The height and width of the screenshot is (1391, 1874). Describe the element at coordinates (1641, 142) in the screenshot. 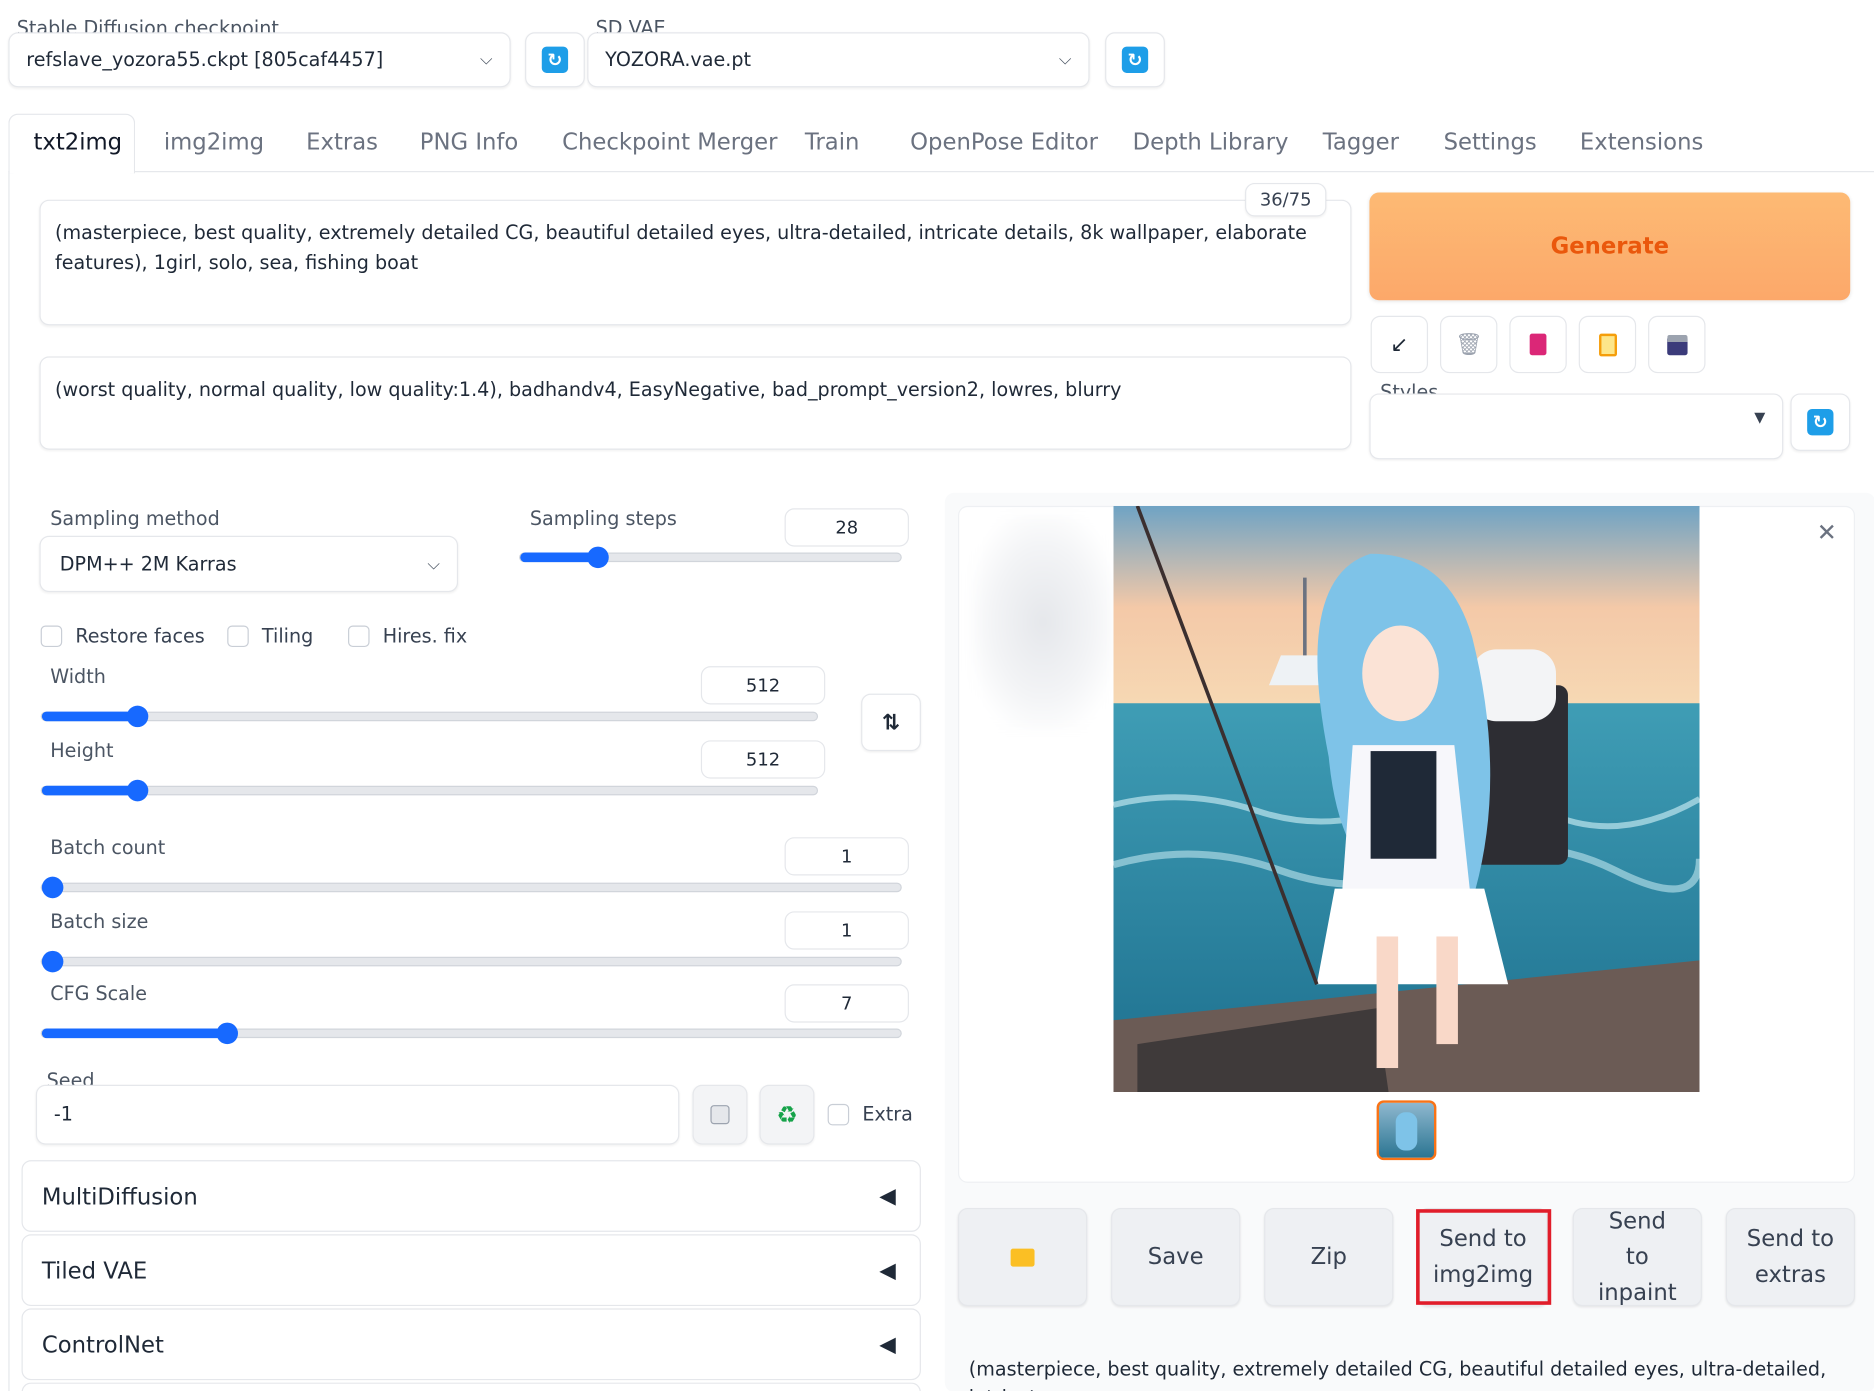

I see `tab-extensions: Extensions` at that location.